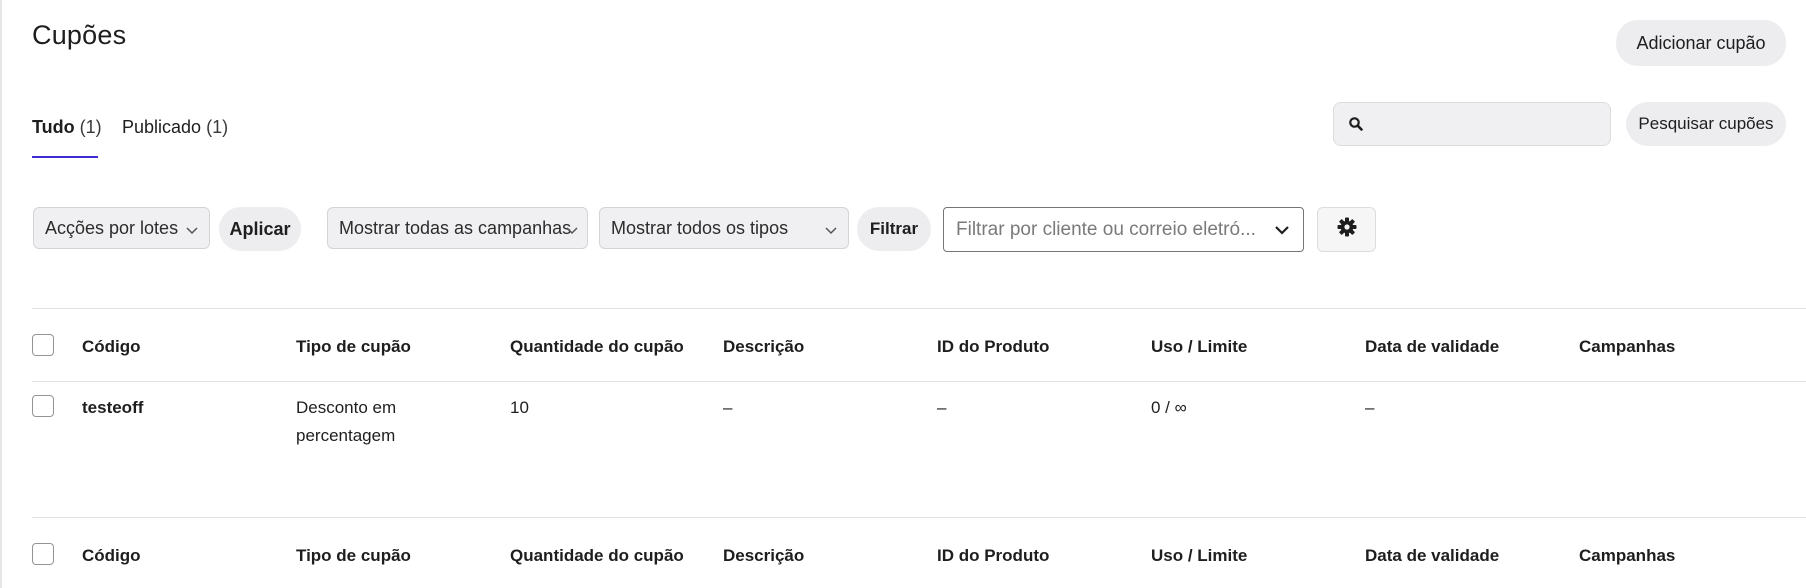 This screenshot has width=1806, height=588. Describe the element at coordinates (111, 556) in the screenshot. I see `footer-header-code: Código` at that location.